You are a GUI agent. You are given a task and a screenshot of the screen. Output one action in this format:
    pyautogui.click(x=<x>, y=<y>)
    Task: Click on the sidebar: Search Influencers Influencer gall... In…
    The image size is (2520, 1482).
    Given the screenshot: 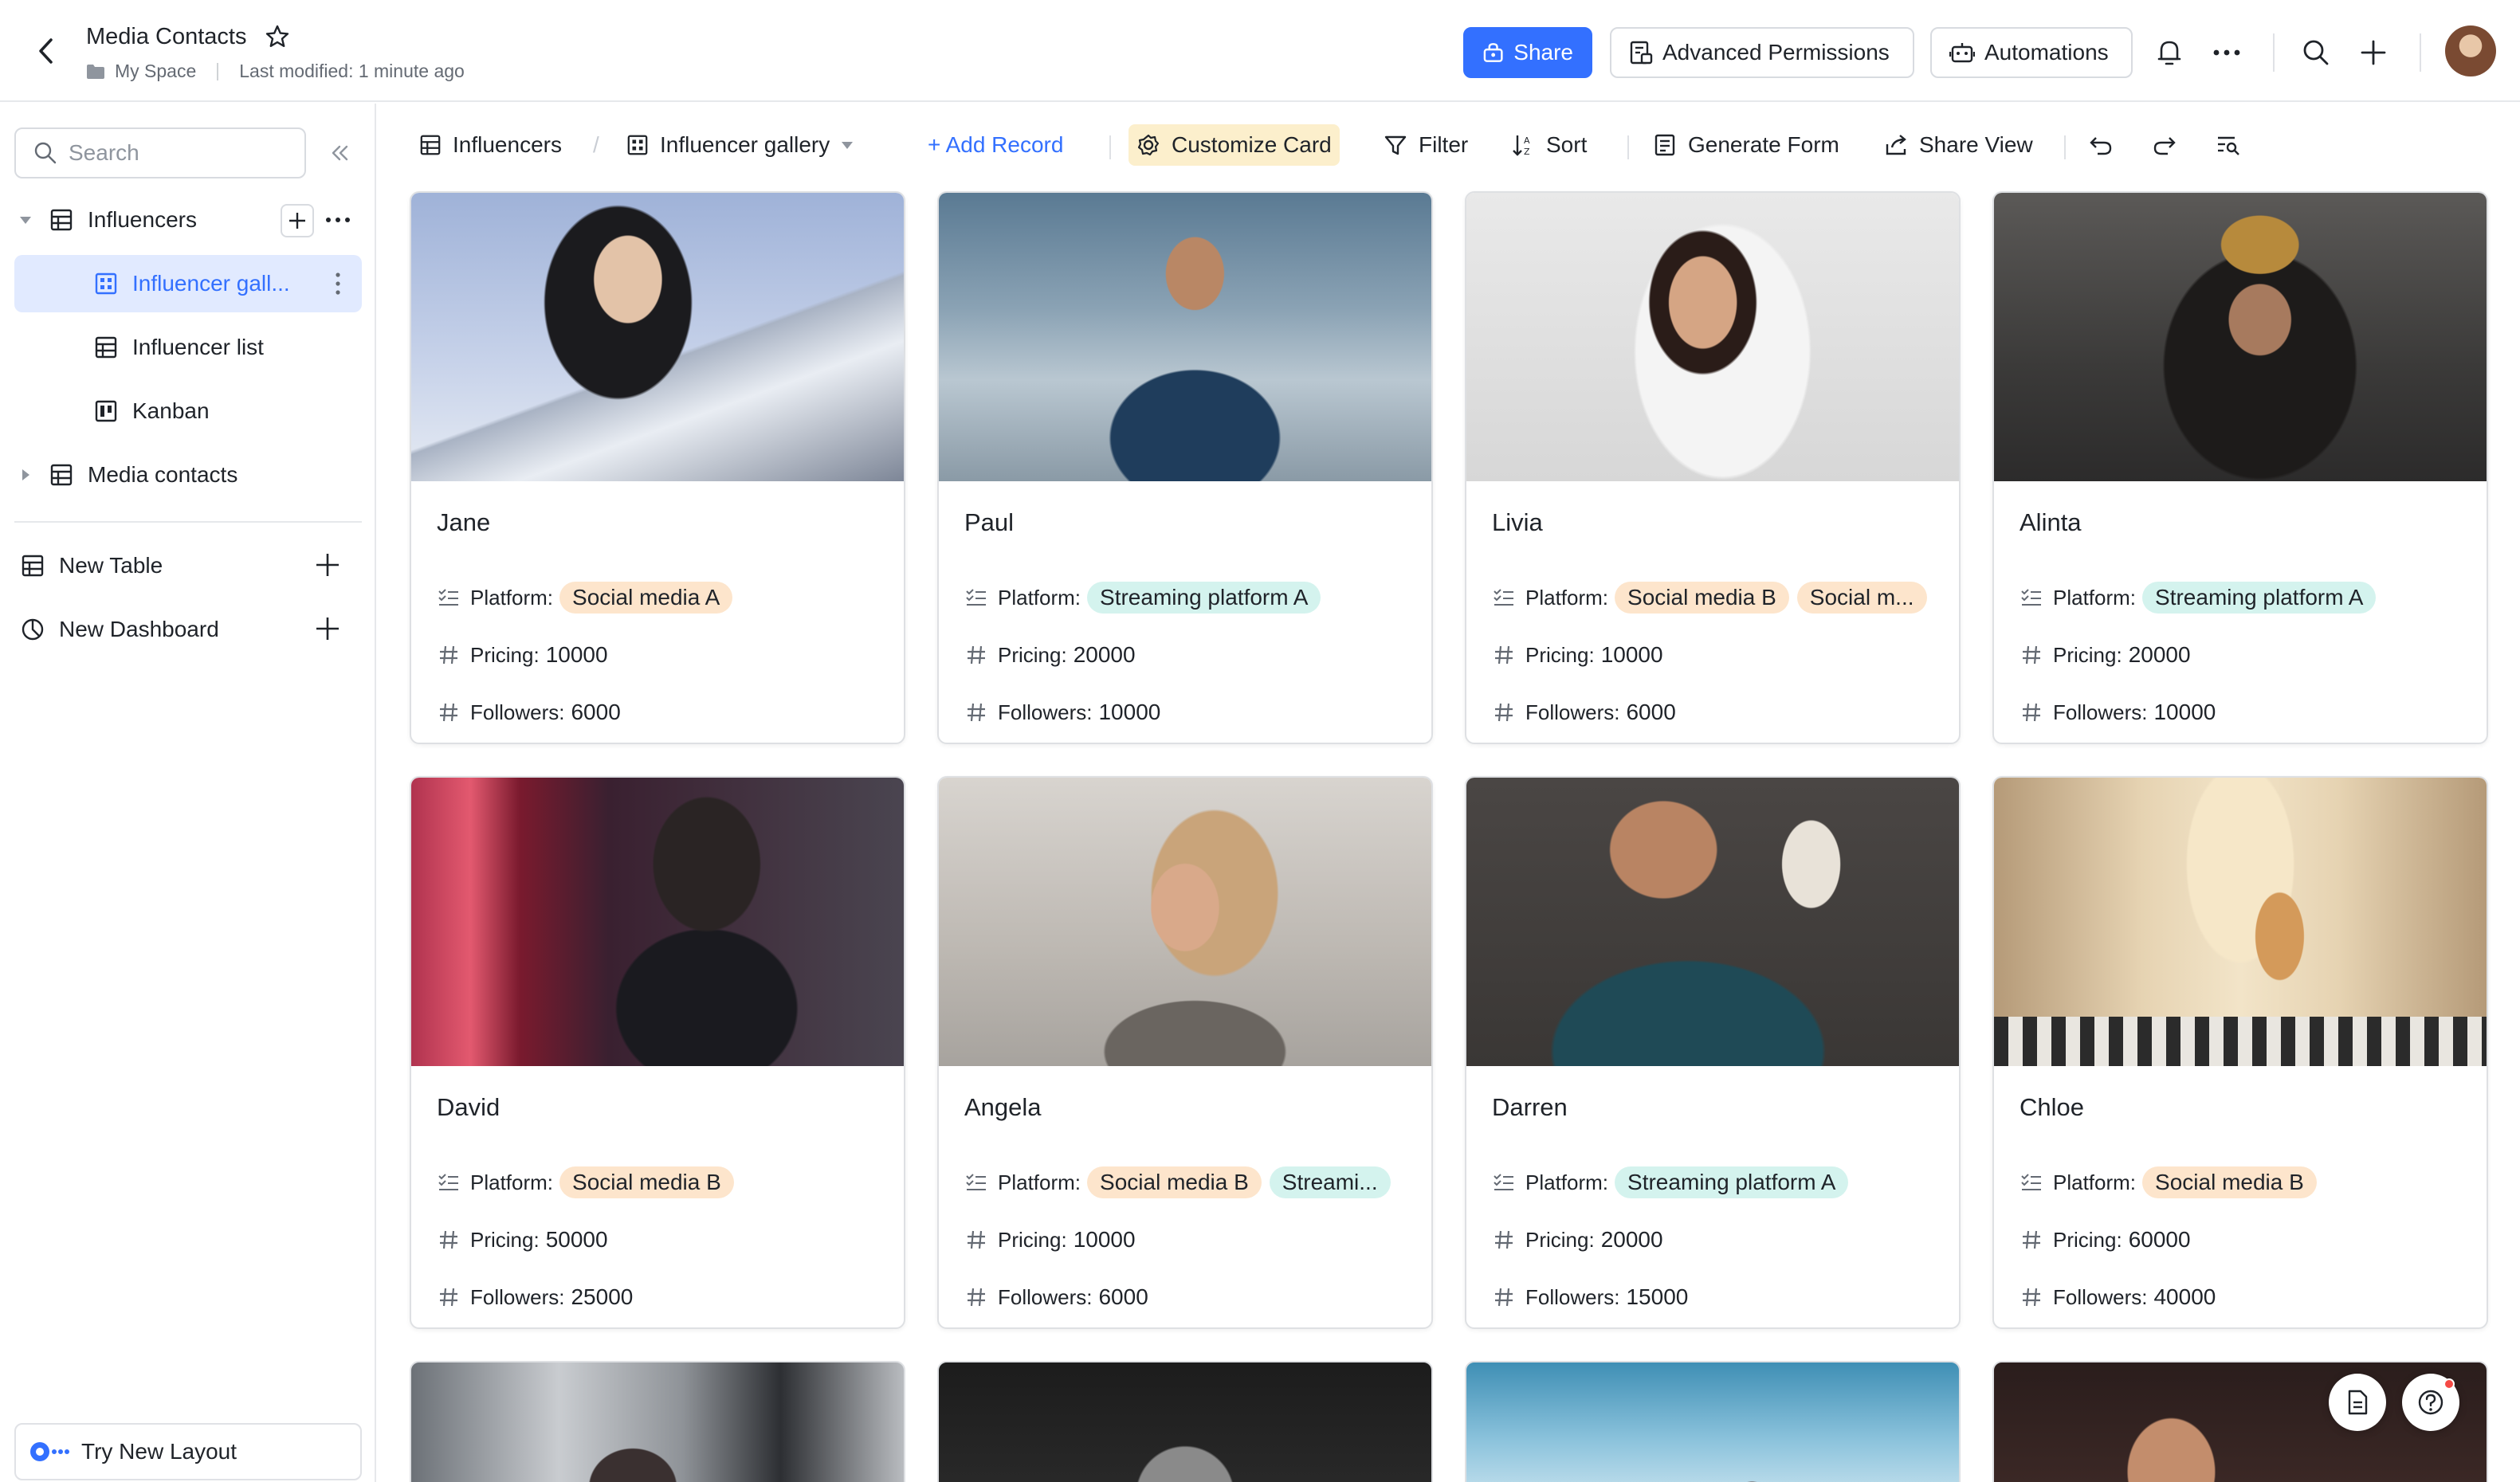 What is the action you would take?
    pyautogui.click(x=188, y=793)
    